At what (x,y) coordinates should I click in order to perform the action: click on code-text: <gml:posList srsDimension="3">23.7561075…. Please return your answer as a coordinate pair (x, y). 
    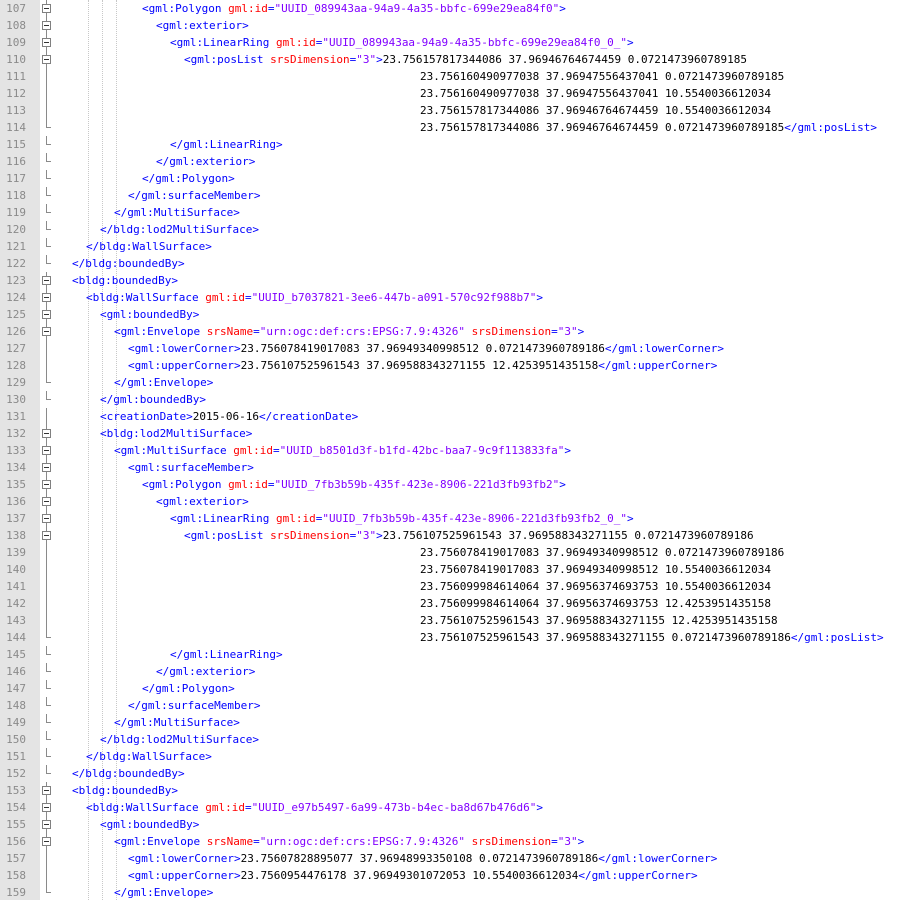
    Looking at the image, I should click on (469, 535).